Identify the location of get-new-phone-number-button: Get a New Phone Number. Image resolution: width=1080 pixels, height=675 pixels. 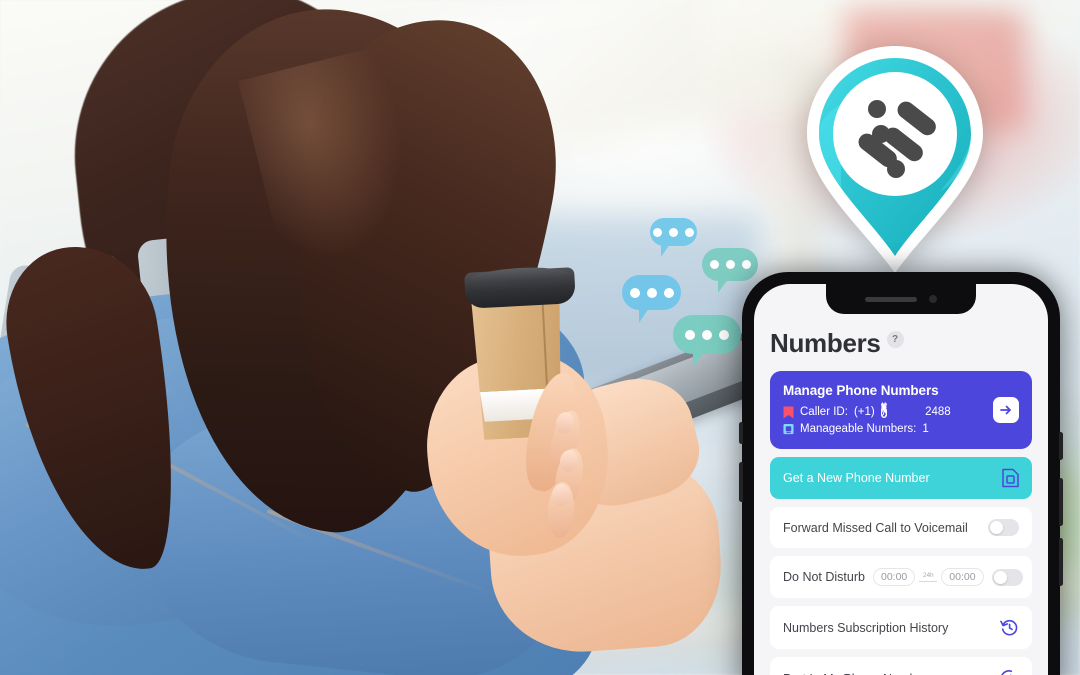
(901, 478).